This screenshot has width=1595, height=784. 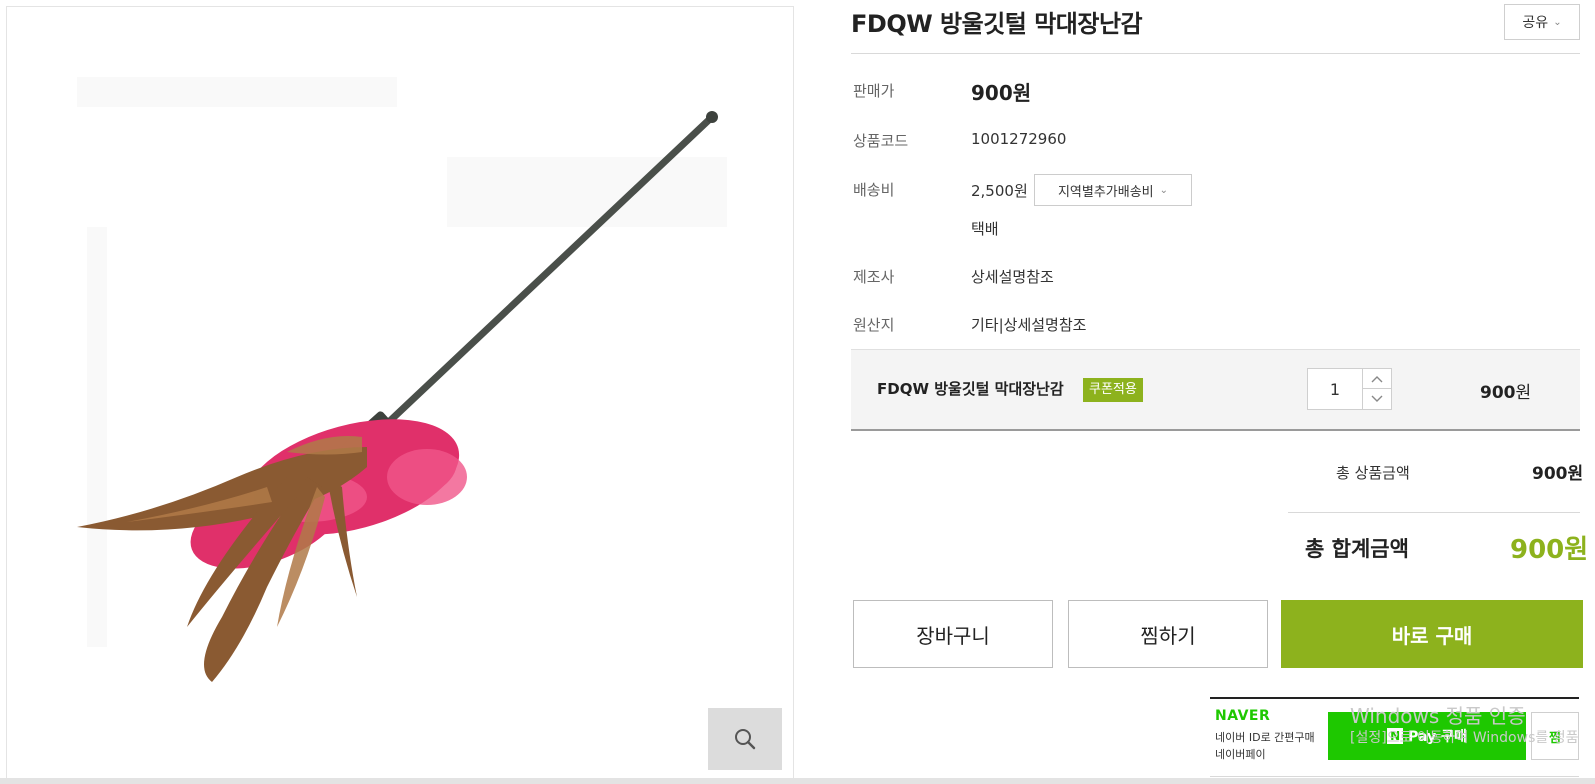 What do you see at coordinates (1498, 393) in the screenshot?
I see `option-price-number: 900` at bounding box center [1498, 393].